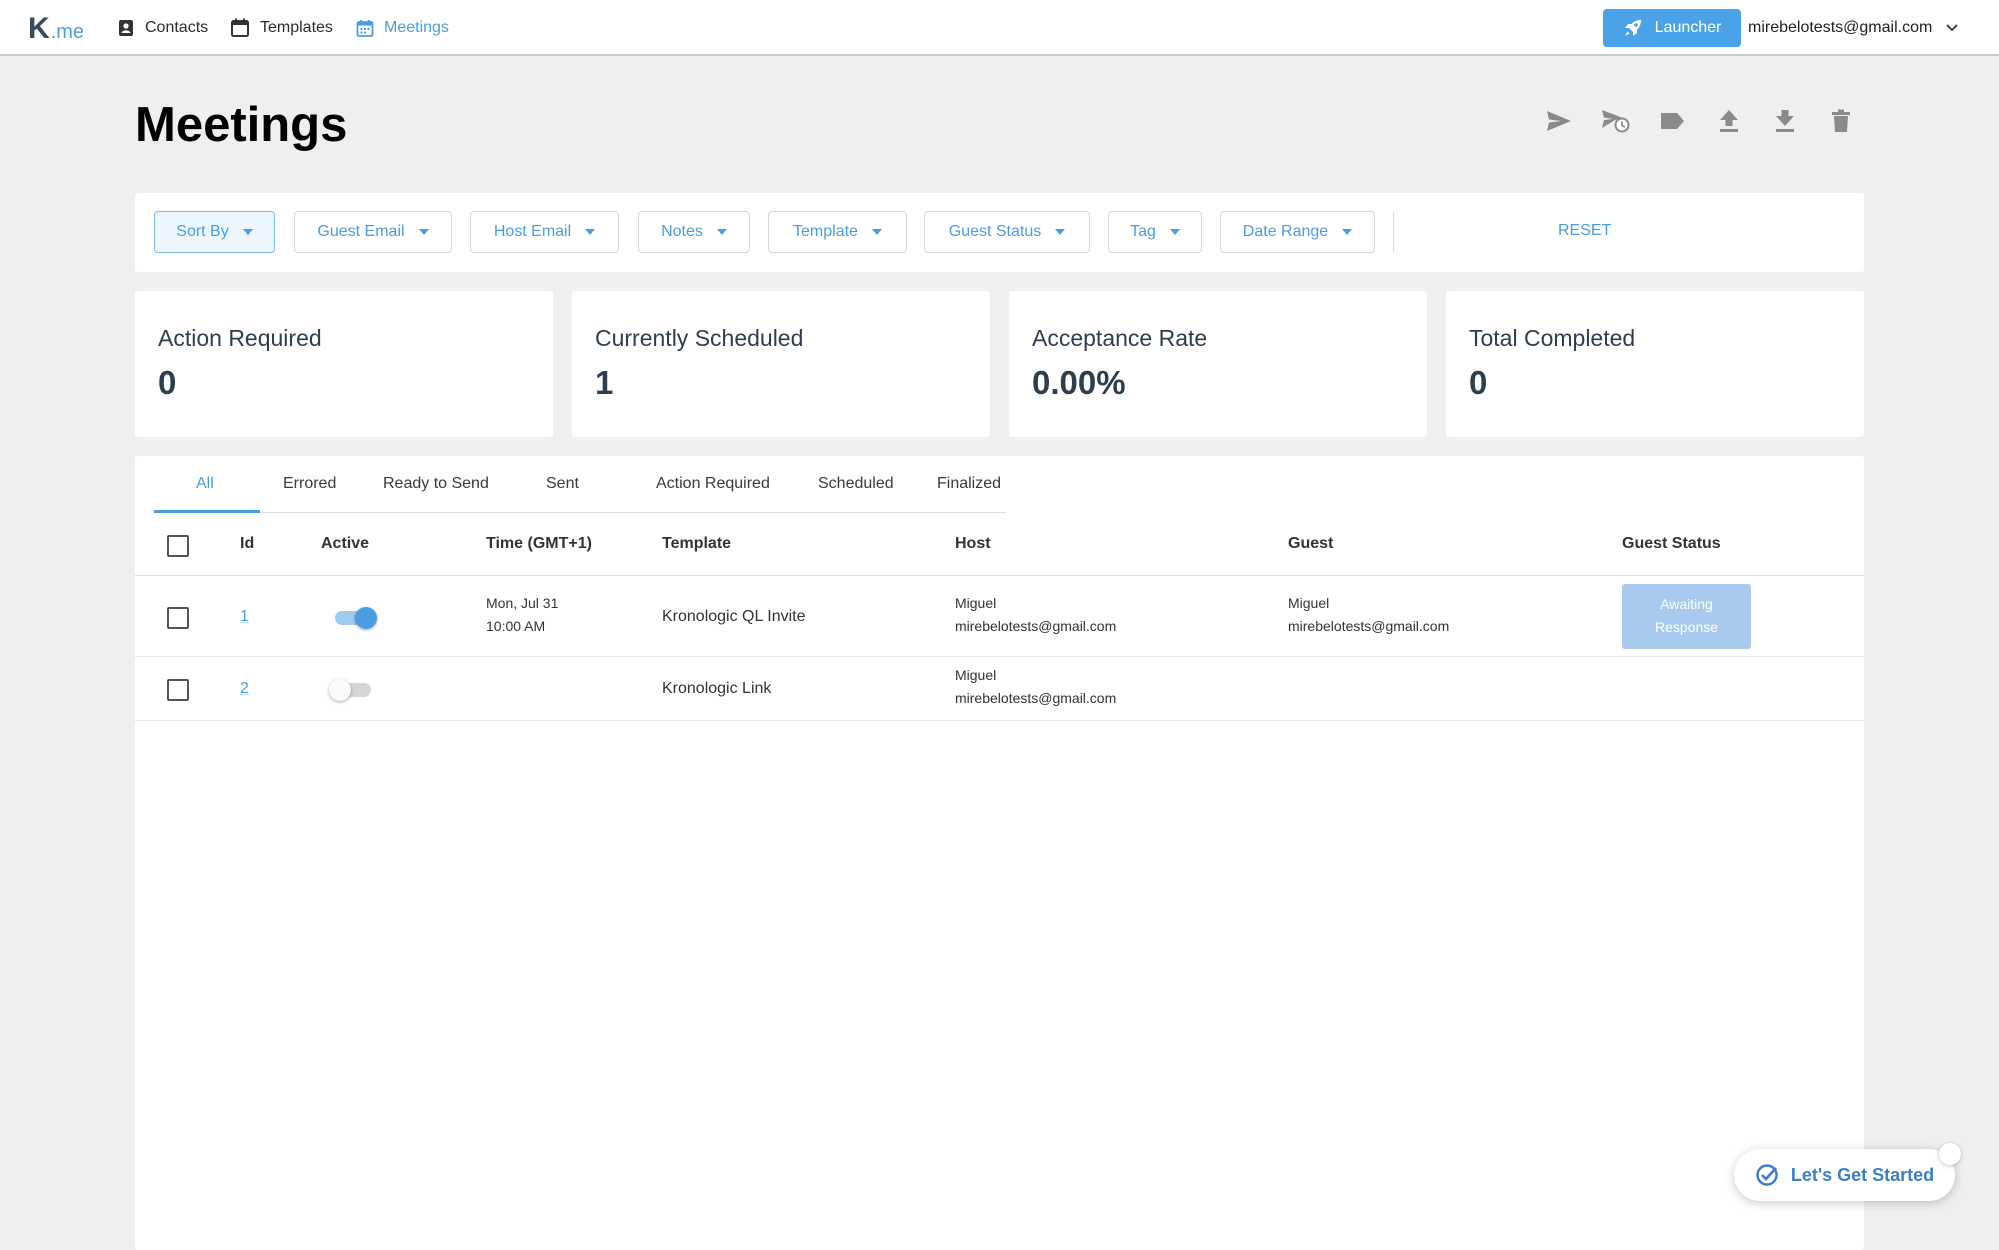 This screenshot has height=1250, width=1999. What do you see at coordinates (1559, 121) in the screenshot?
I see `send-icon` at bounding box center [1559, 121].